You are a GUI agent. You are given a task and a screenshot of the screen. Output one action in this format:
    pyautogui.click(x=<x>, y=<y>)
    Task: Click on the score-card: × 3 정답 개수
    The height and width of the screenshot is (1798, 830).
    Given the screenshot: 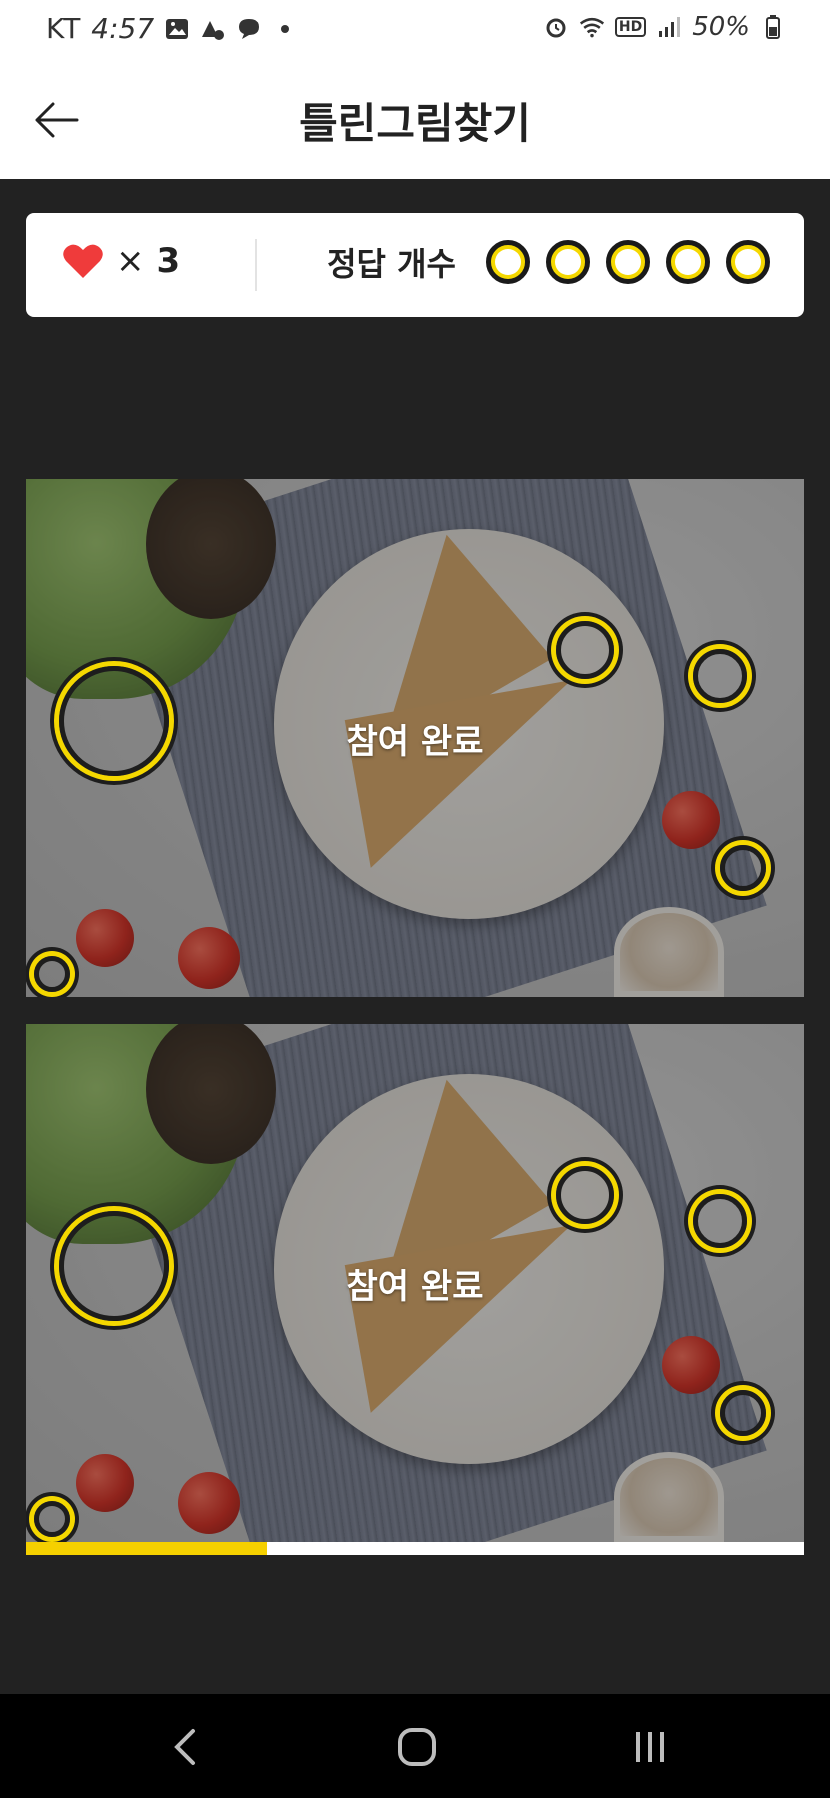 What is the action you would take?
    pyautogui.click(x=415, y=265)
    